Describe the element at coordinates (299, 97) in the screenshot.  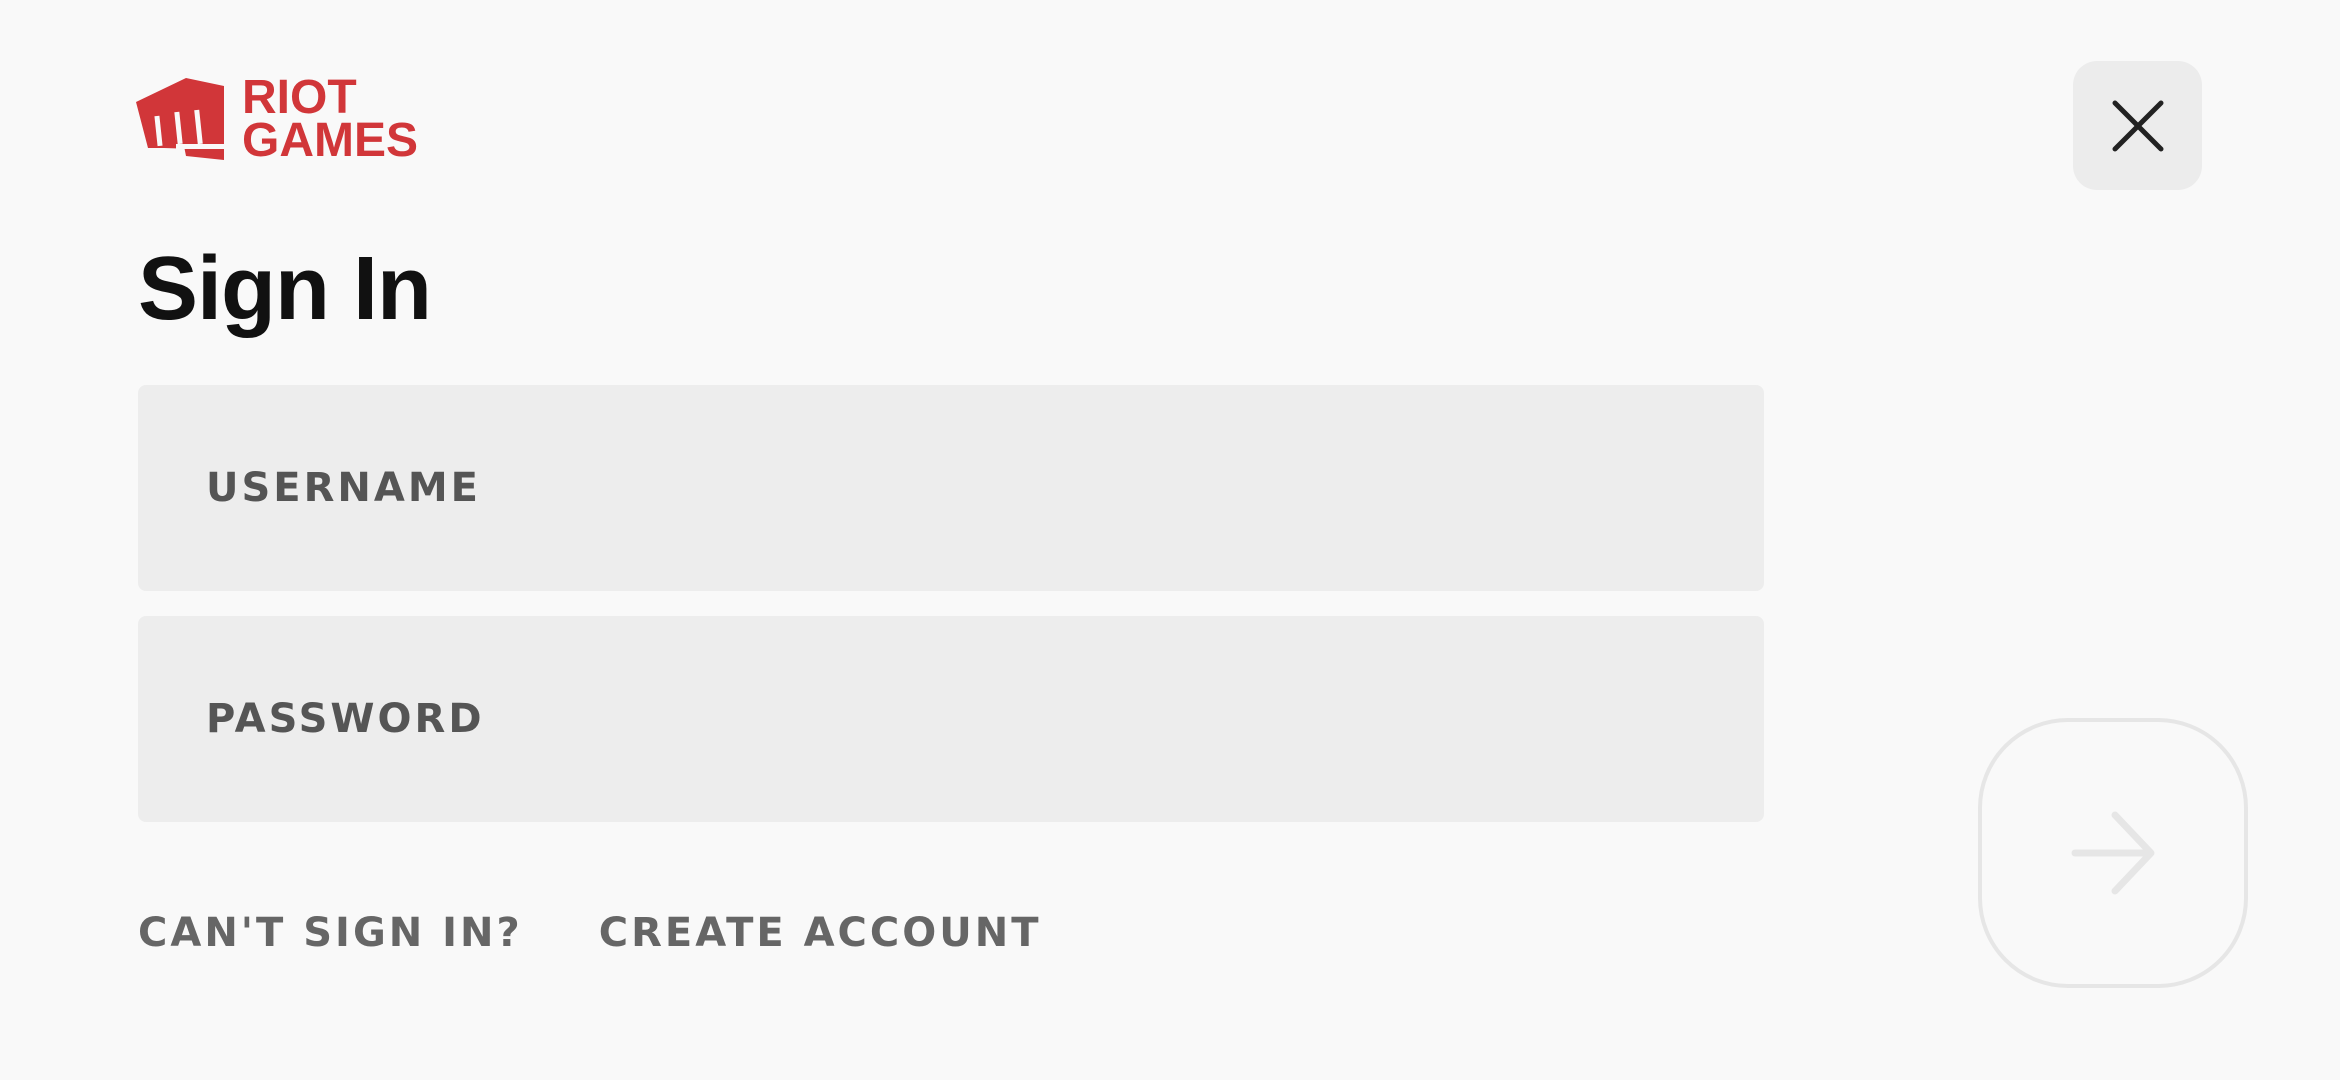
I see `brand-line-1: RIOT` at that location.